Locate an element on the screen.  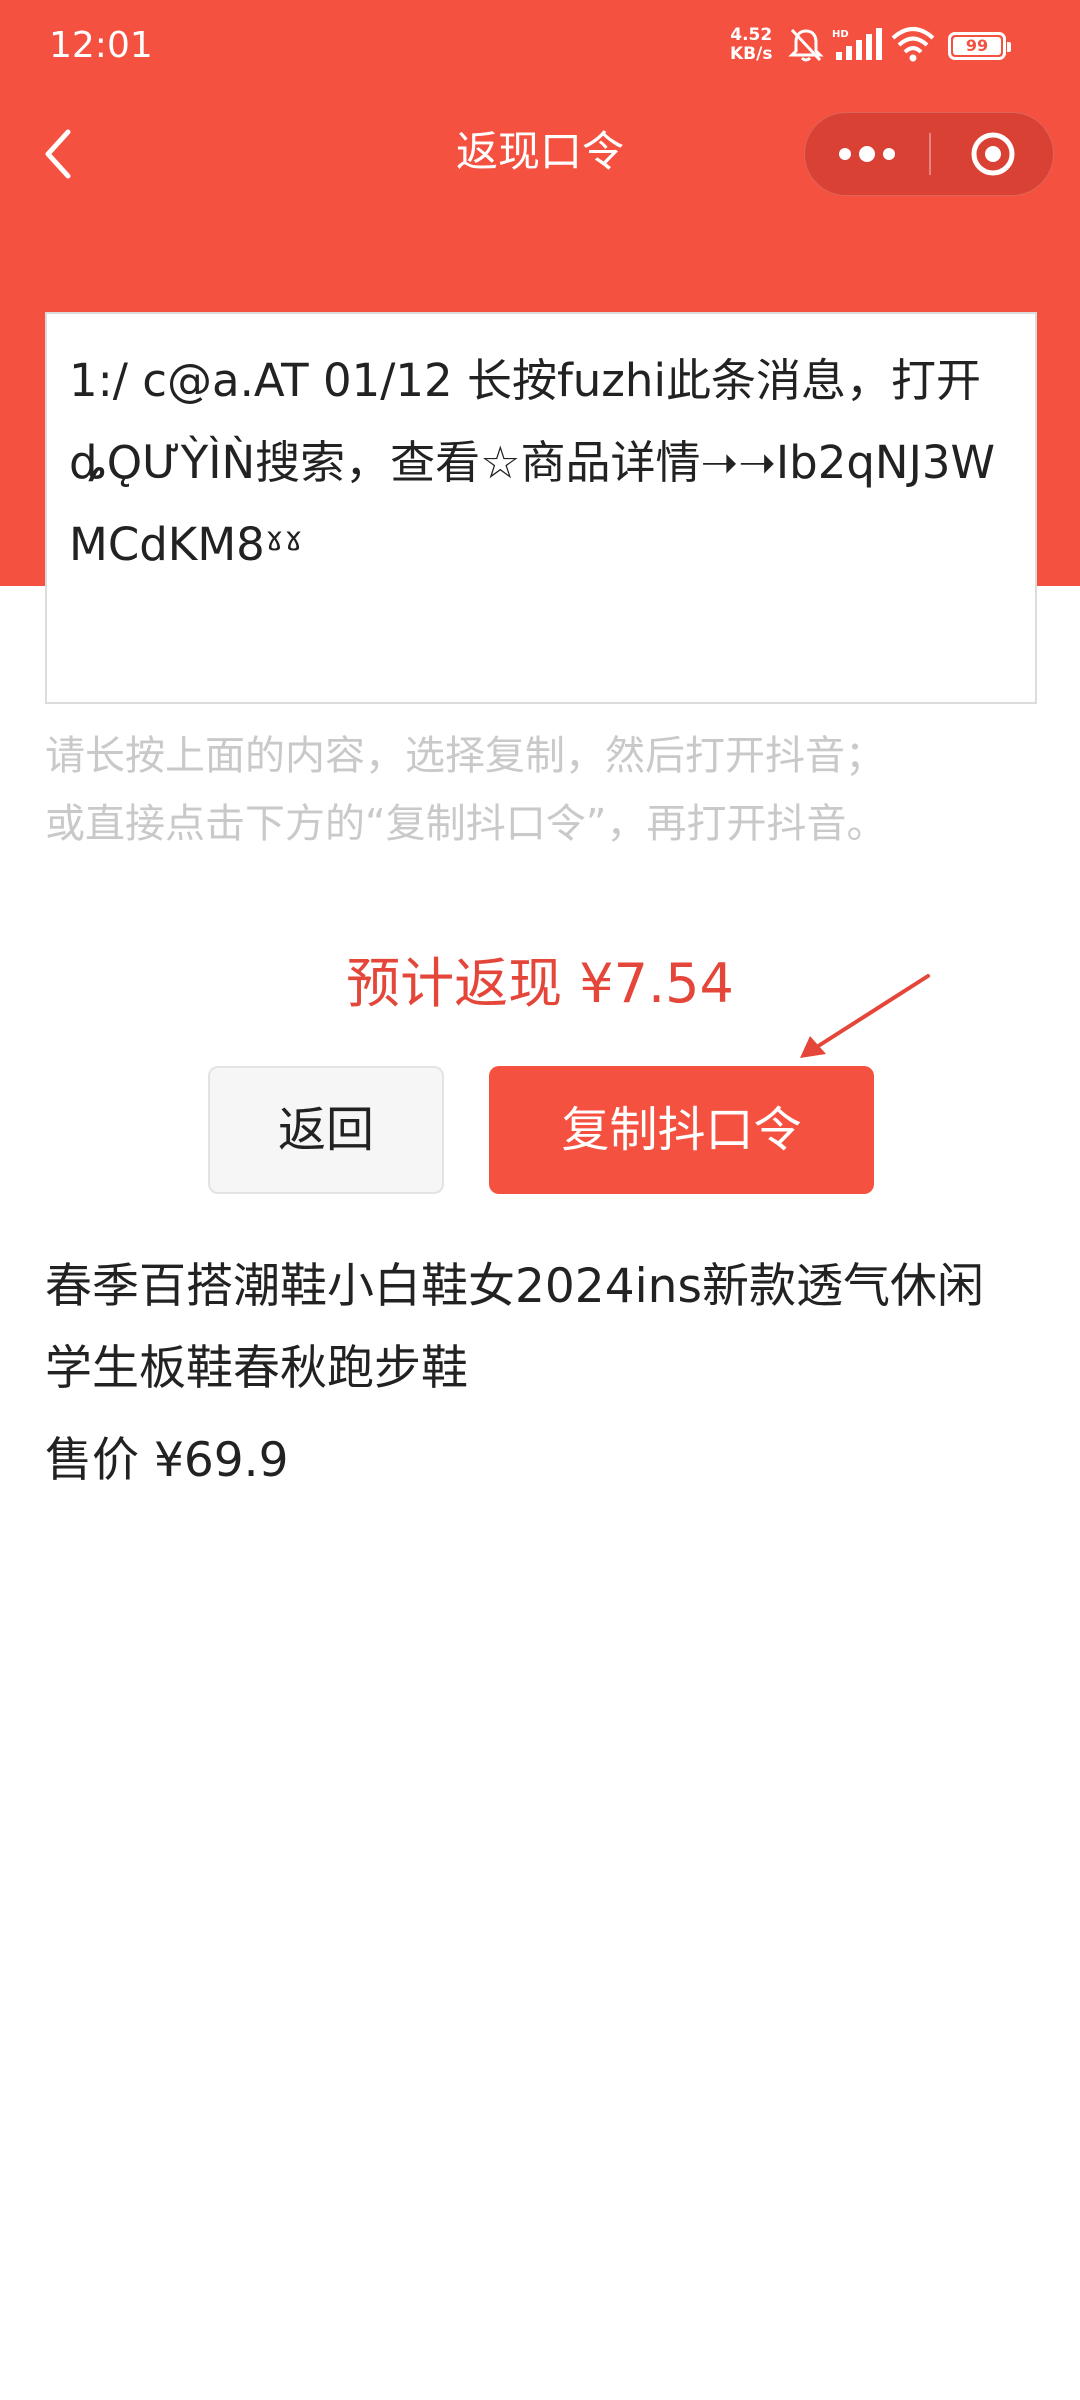
network-speed-unit: KB/s is located at coordinates (751, 54).